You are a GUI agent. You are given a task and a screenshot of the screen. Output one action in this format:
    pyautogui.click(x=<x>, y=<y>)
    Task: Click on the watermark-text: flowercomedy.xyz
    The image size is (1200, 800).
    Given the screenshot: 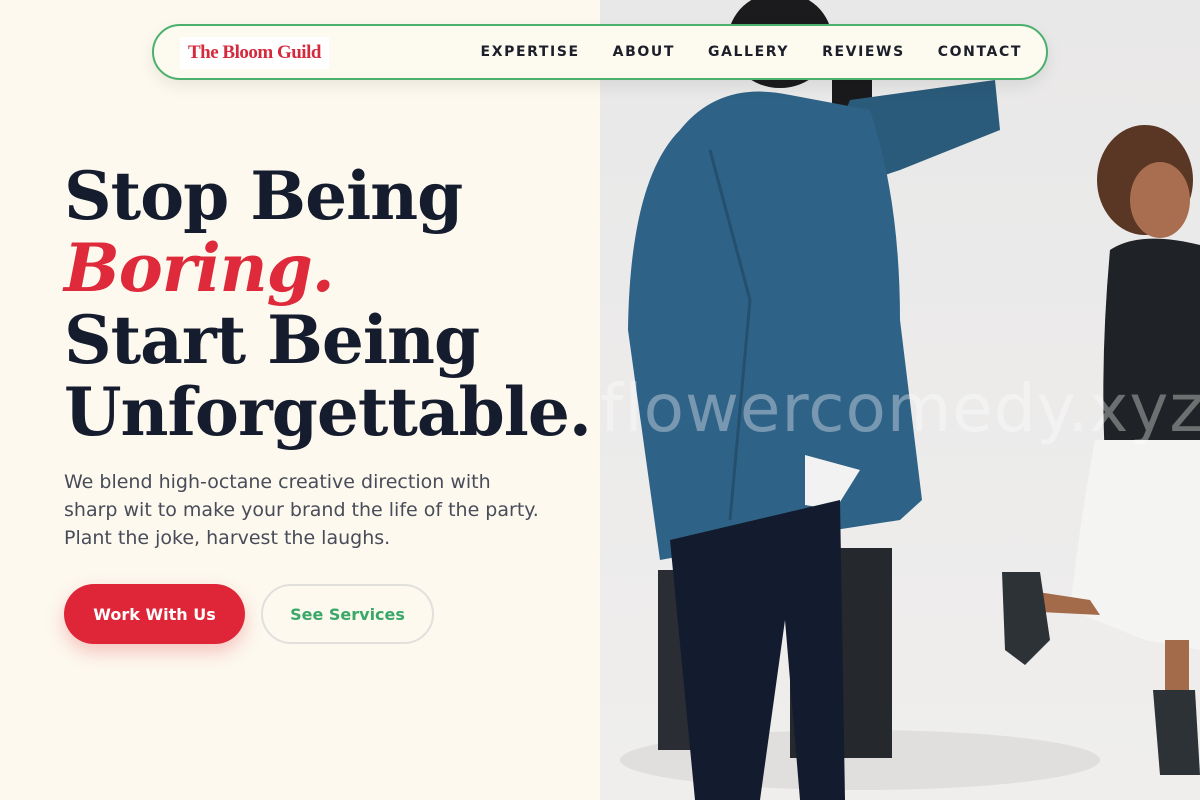 What is the action you would take?
    pyautogui.click(x=900, y=408)
    